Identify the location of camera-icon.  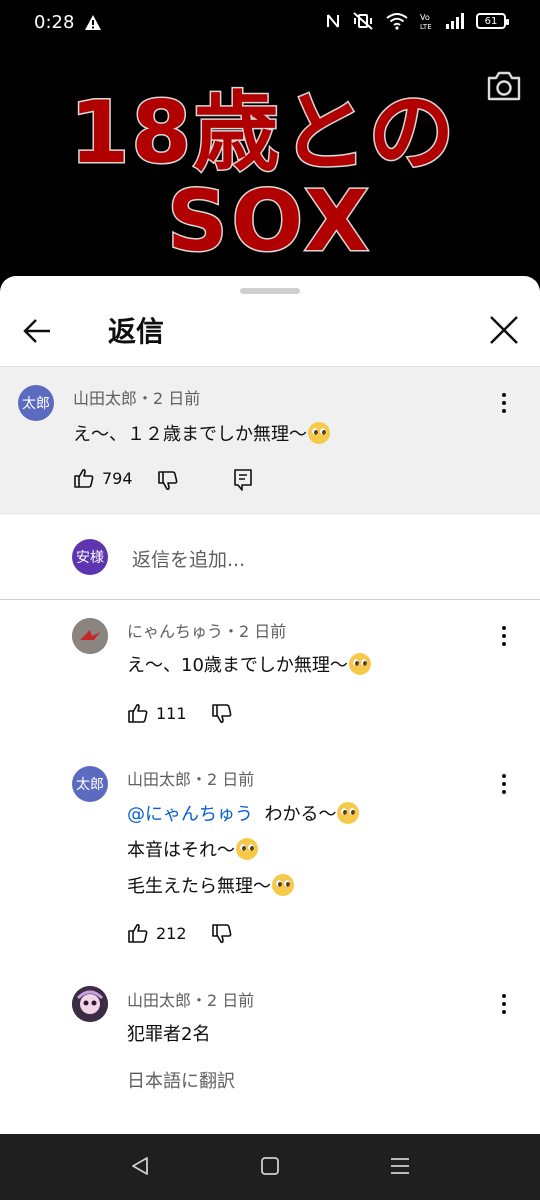
(504, 86).